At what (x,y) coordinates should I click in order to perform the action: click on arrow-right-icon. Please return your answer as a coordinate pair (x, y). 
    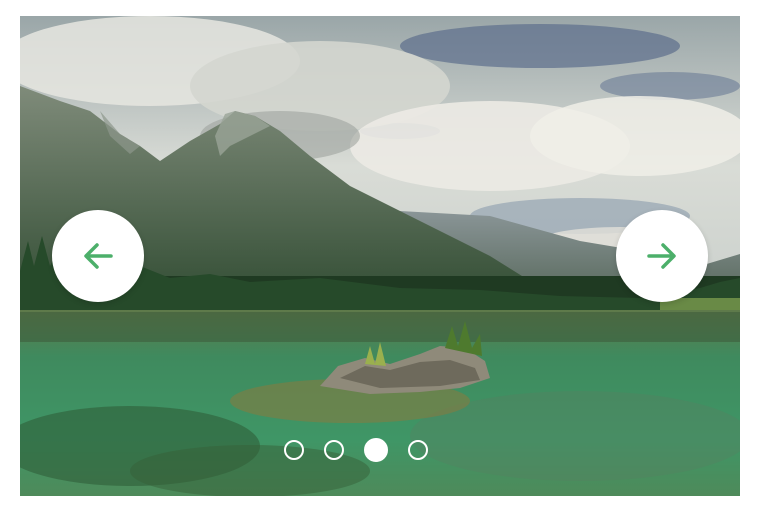
    Looking at the image, I should click on (661, 256).